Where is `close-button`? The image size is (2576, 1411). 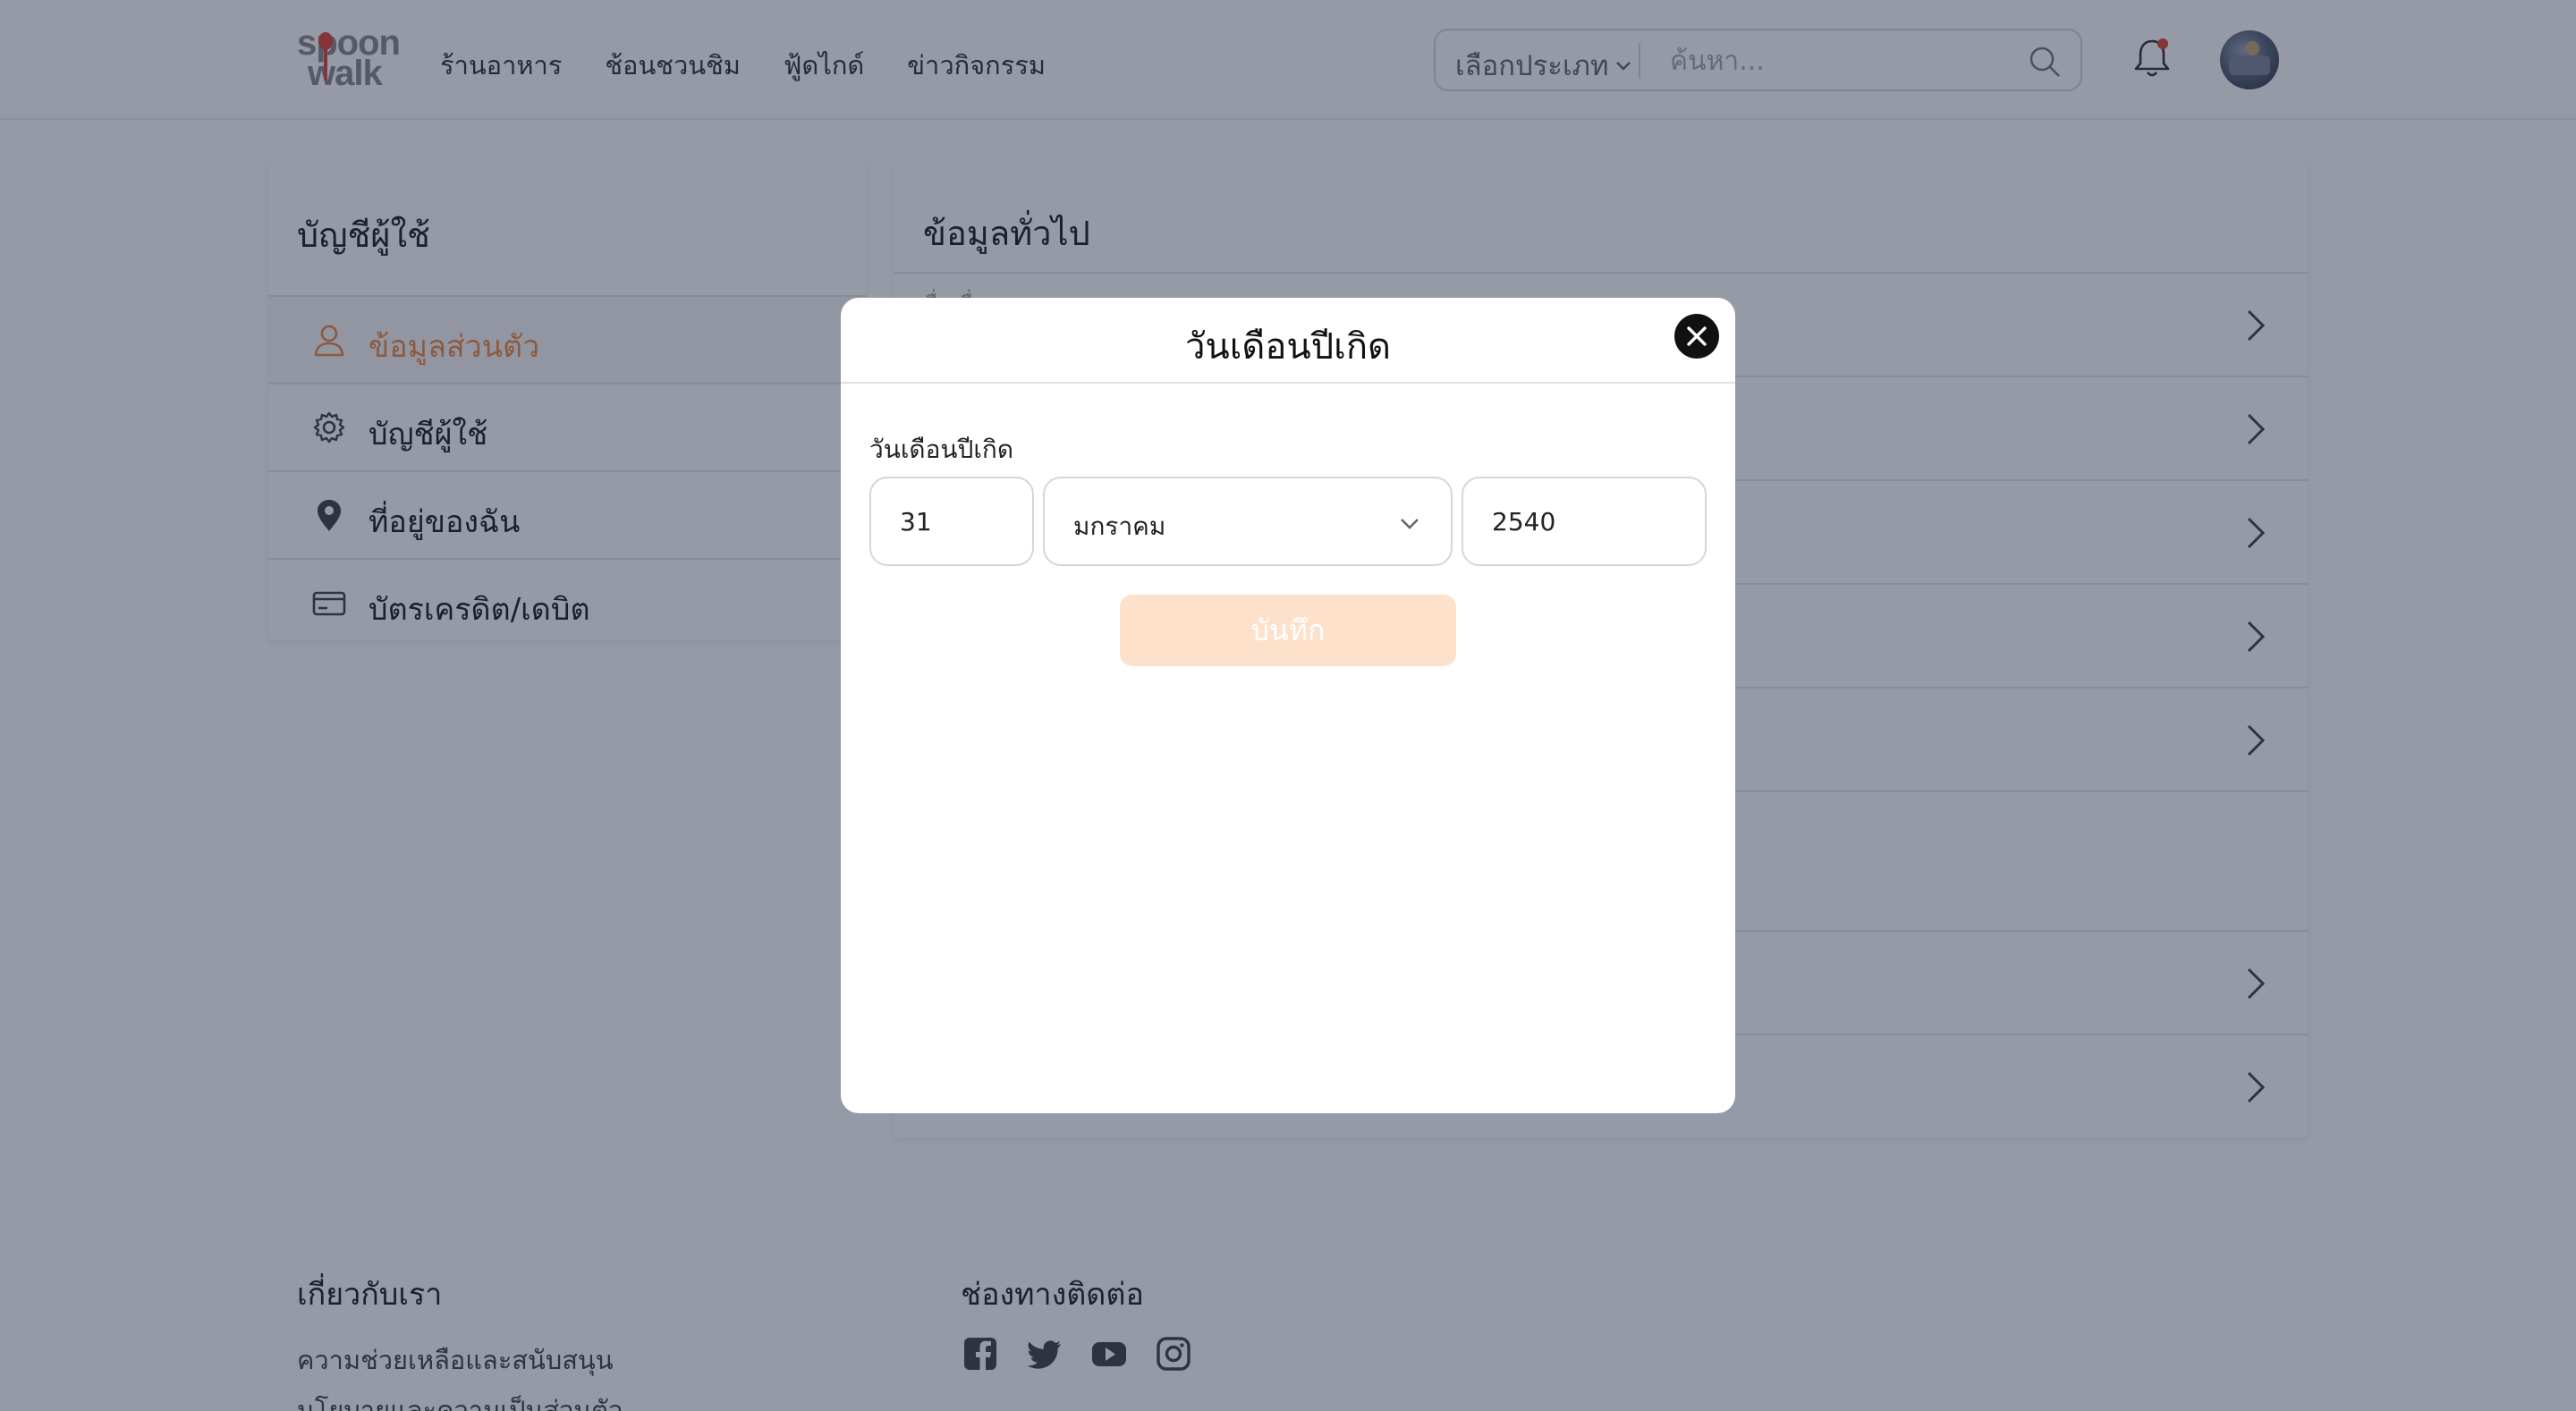
close-button is located at coordinates (1696, 336).